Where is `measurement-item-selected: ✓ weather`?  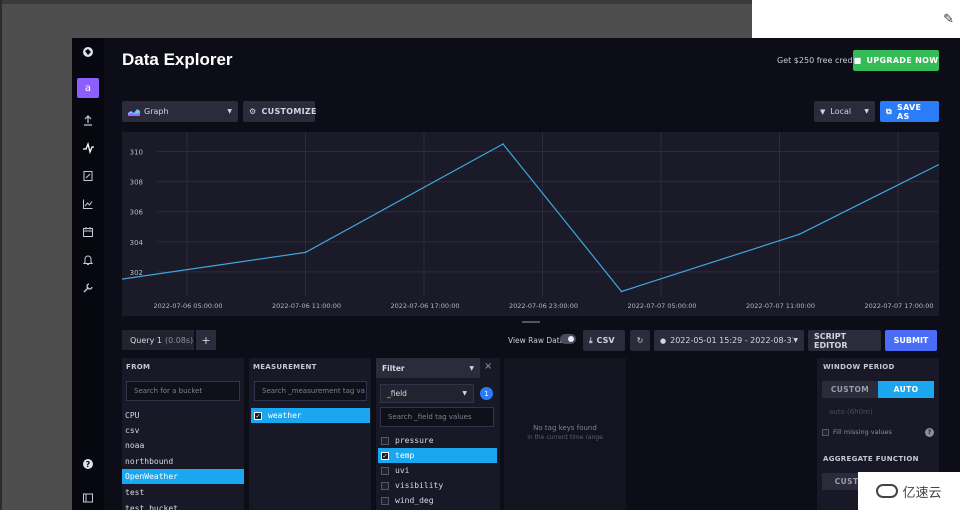 measurement-item-selected: ✓ weather is located at coordinates (310, 415).